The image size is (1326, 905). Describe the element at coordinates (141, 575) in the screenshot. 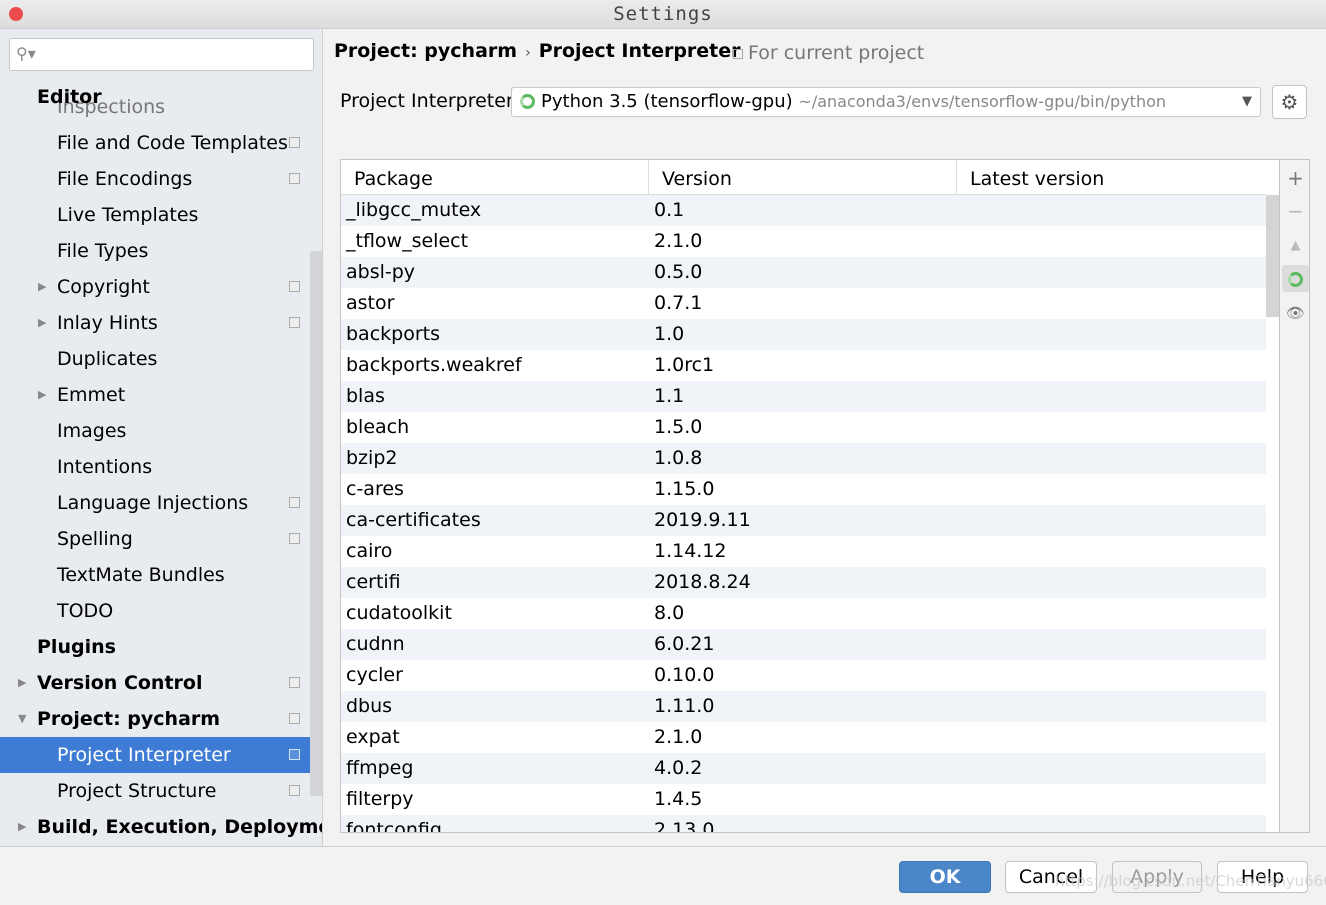

I see `sidebar-item-label: TextMate Bundles` at that location.